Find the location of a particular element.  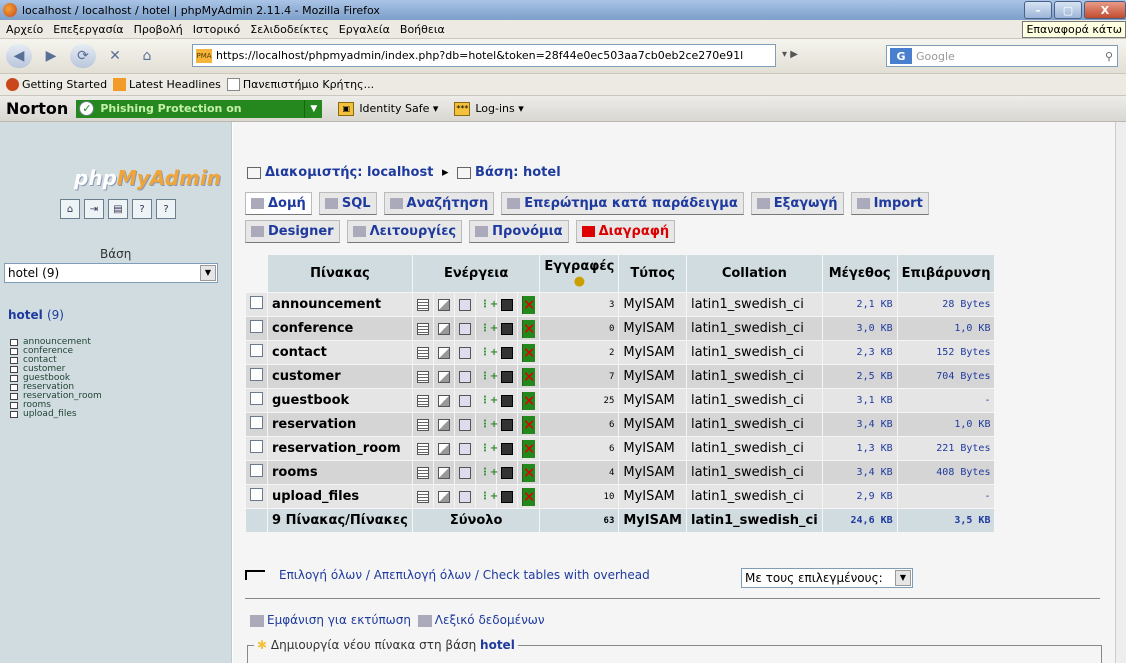

table-name: customer is located at coordinates (340, 376).